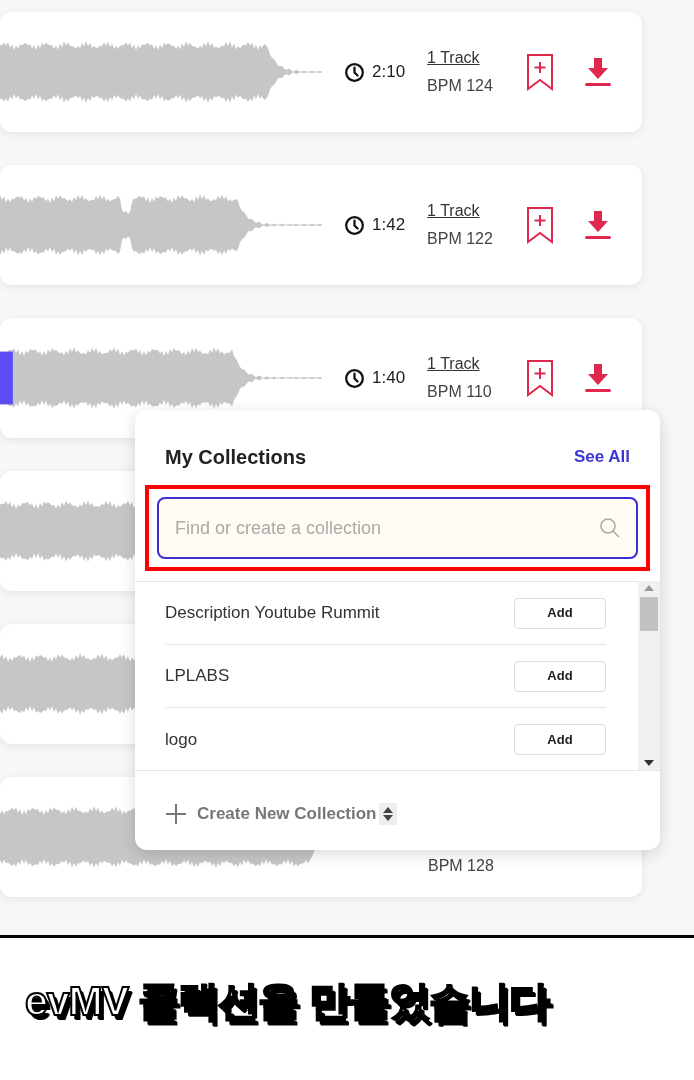 Image resolution: width=694 pixels, height=1080 pixels. Describe the element at coordinates (236, 457) in the screenshot. I see `popup-title: My Collections` at that location.